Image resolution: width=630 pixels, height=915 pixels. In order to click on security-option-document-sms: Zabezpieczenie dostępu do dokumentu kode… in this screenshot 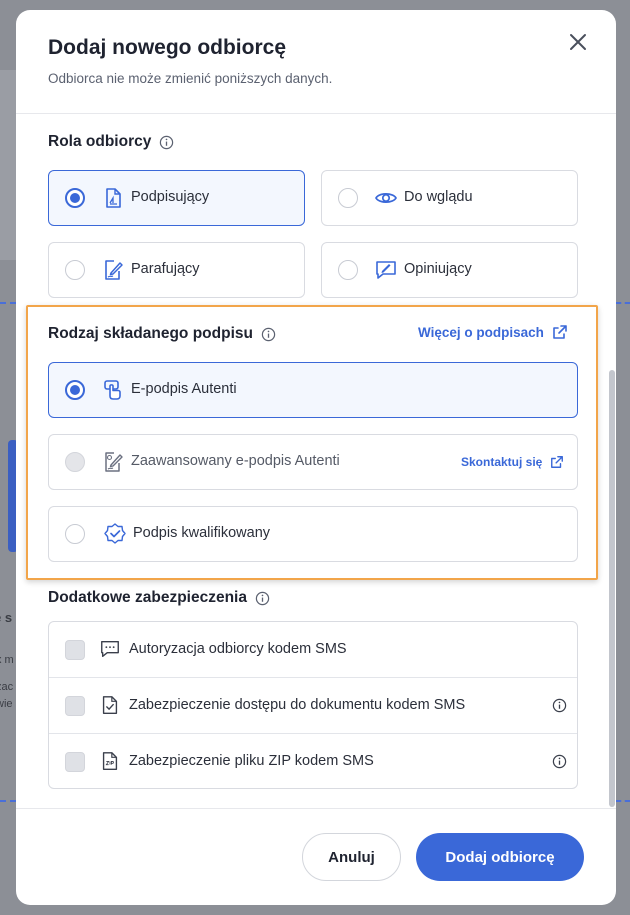, I will do `click(313, 706)`.